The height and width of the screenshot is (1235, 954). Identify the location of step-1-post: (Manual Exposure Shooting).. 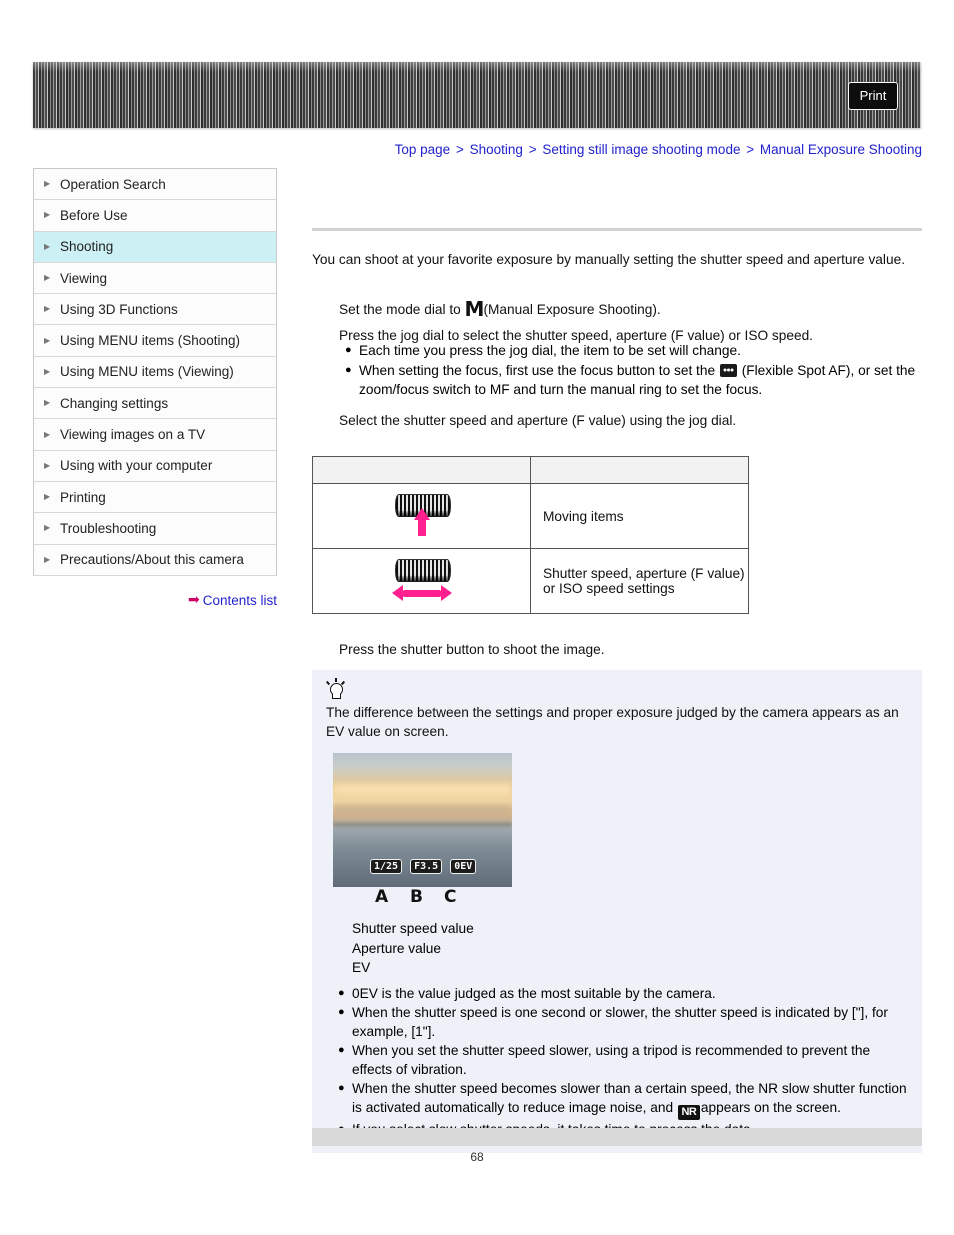
(572, 309).